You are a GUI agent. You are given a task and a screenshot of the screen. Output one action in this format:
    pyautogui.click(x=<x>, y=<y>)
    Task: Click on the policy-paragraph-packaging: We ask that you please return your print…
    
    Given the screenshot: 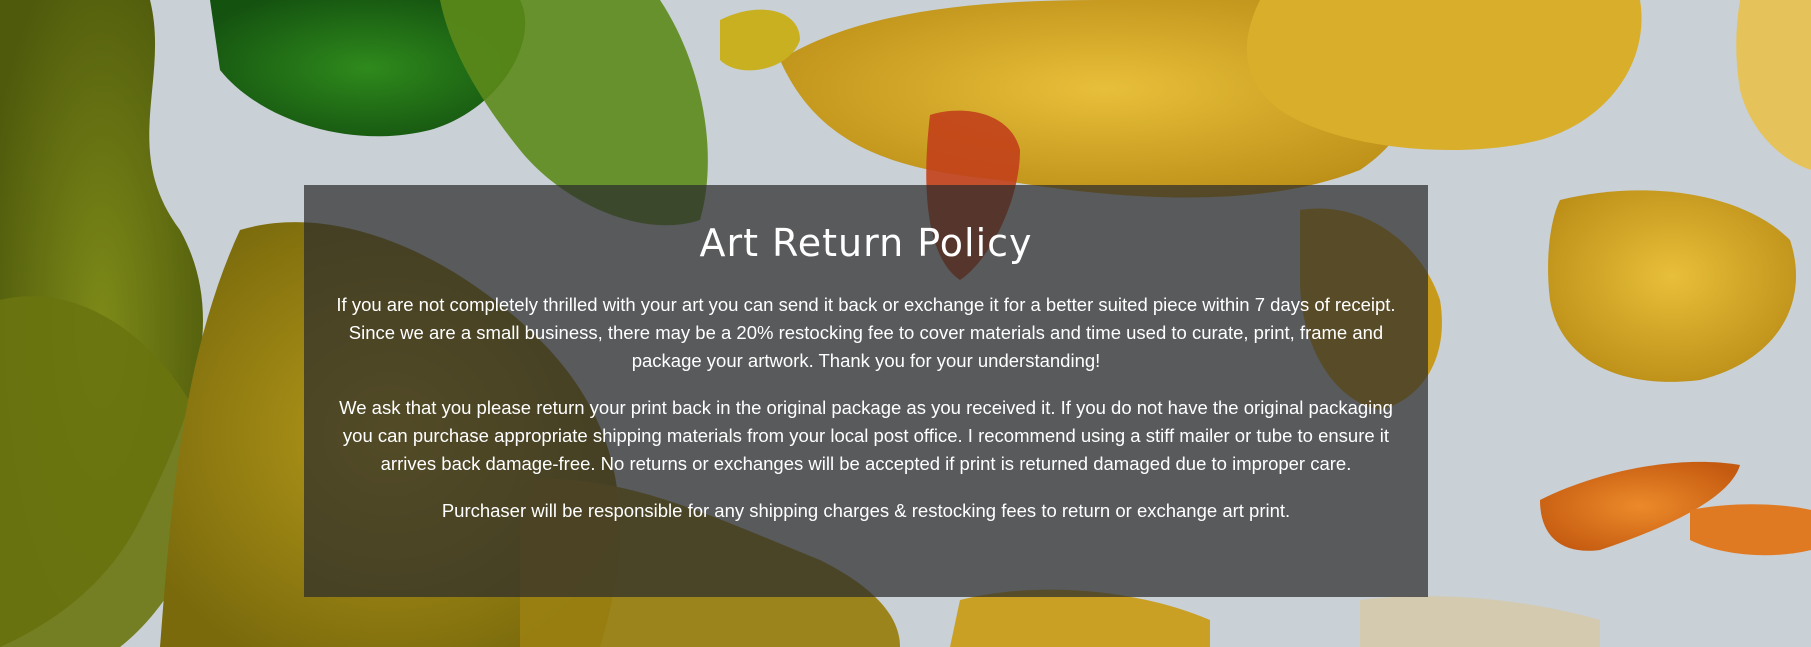 What is the action you would take?
    pyautogui.click(x=866, y=435)
    